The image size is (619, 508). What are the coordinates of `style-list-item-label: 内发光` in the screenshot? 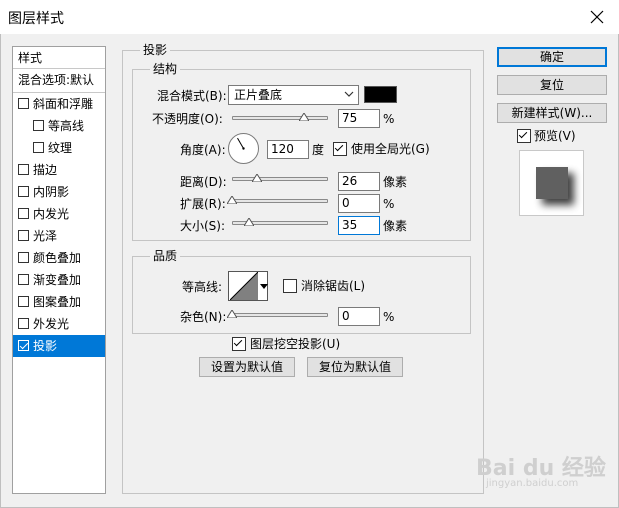 It's located at (51, 214).